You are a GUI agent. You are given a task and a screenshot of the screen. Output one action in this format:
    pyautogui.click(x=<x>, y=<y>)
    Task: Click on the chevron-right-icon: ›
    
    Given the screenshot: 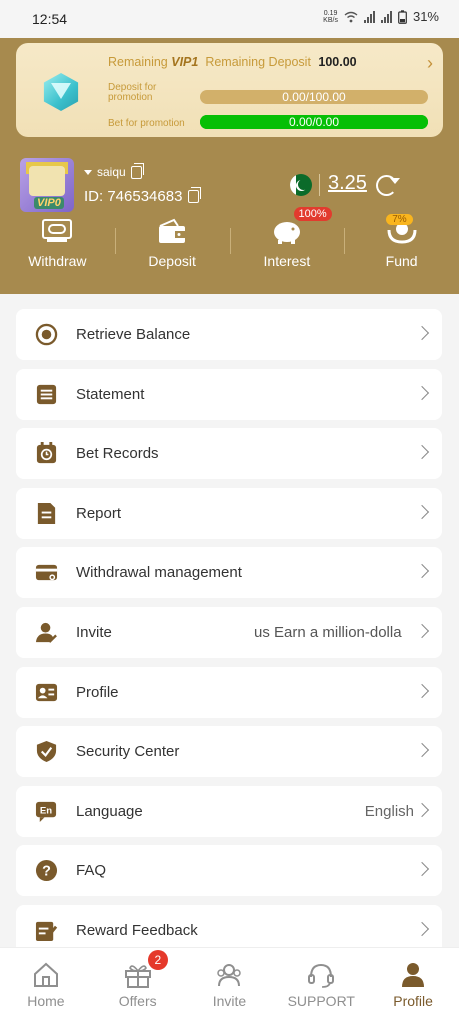 What is the action you would take?
    pyautogui.click(x=430, y=63)
    